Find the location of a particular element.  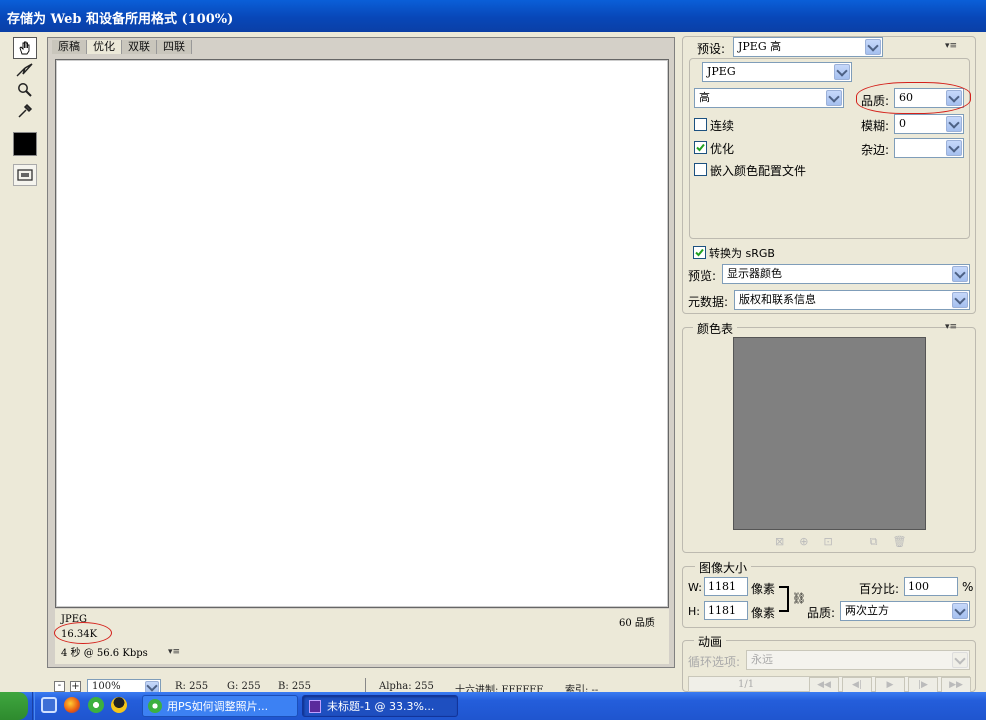

trash-icon: 🗑 is located at coordinates (900, 541).